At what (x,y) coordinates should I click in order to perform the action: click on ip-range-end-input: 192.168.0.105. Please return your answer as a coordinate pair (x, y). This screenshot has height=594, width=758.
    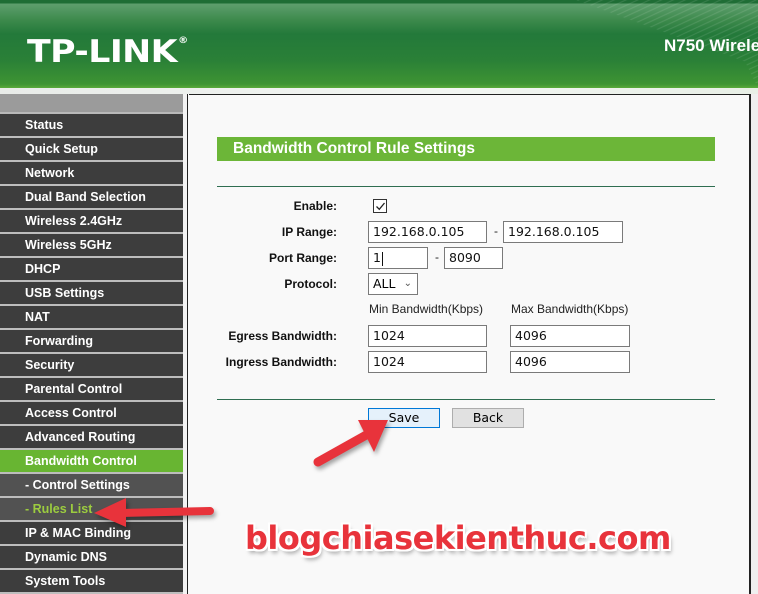
    Looking at the image, I should click on (563, 232).